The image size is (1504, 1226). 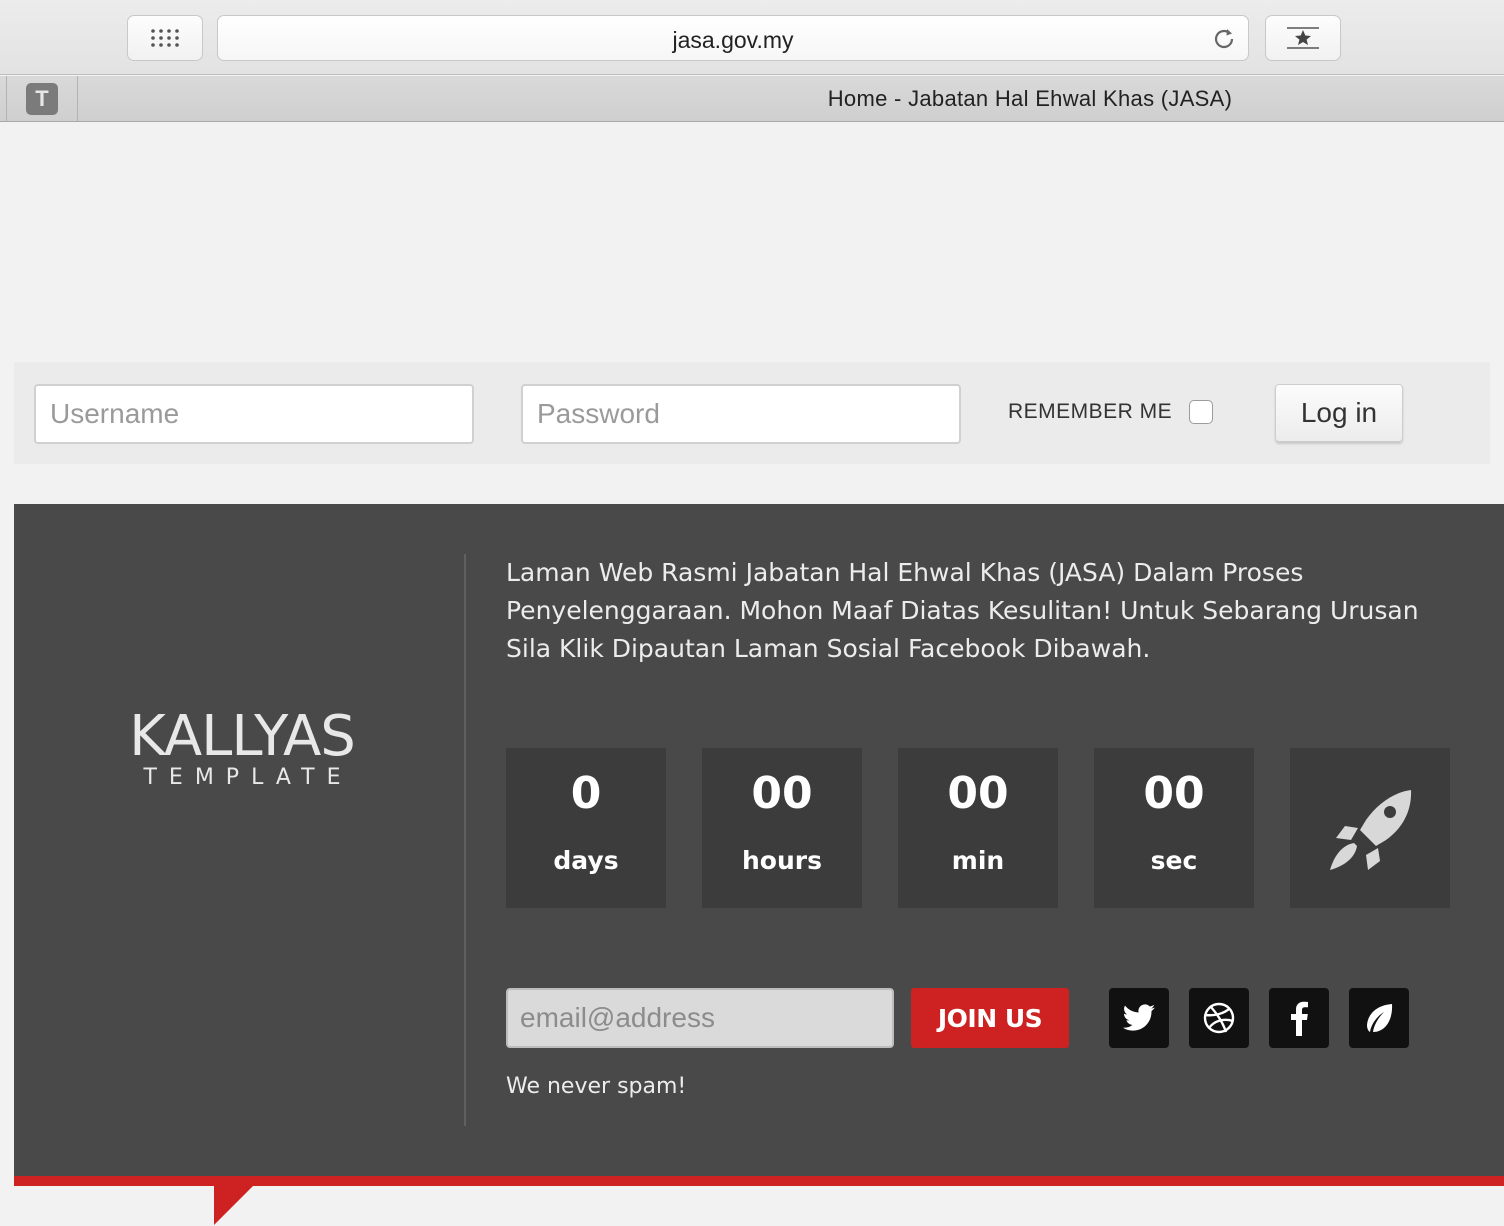 I want to click on dribbble-link, so click(x=1219, y=1018).